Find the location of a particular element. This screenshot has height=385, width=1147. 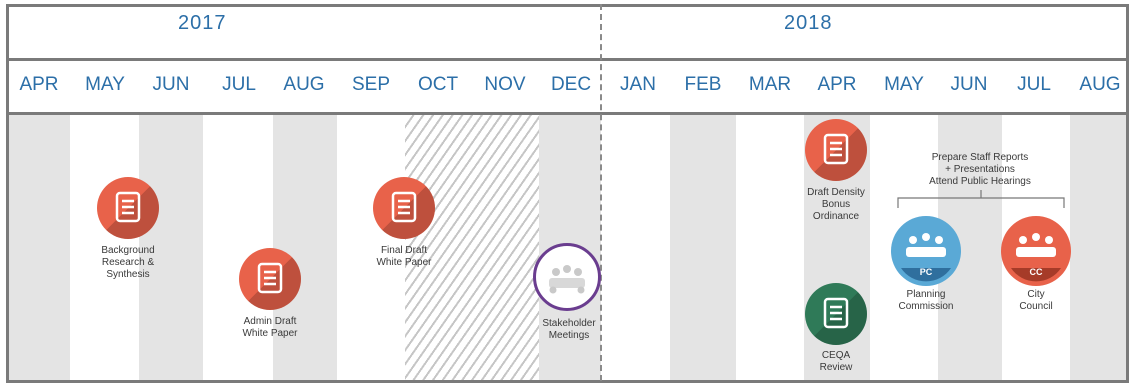

month-label: MAR is located at coordinates (770, 84).